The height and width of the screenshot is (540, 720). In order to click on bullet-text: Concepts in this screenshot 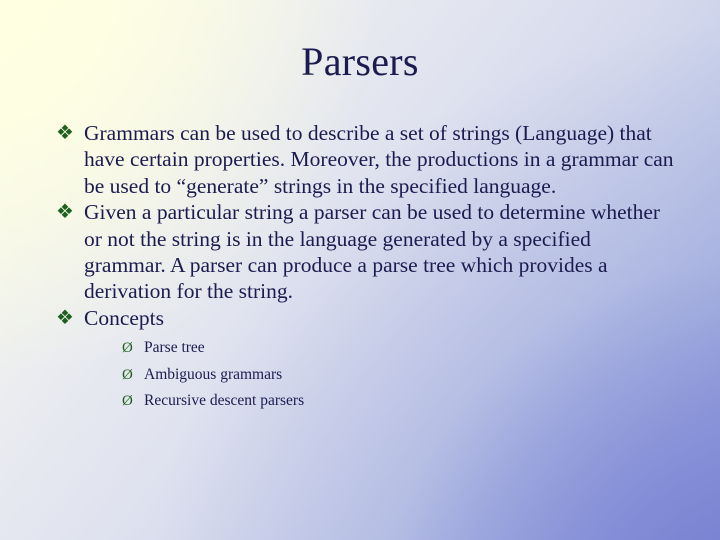, I will do `click(124, 317)`.